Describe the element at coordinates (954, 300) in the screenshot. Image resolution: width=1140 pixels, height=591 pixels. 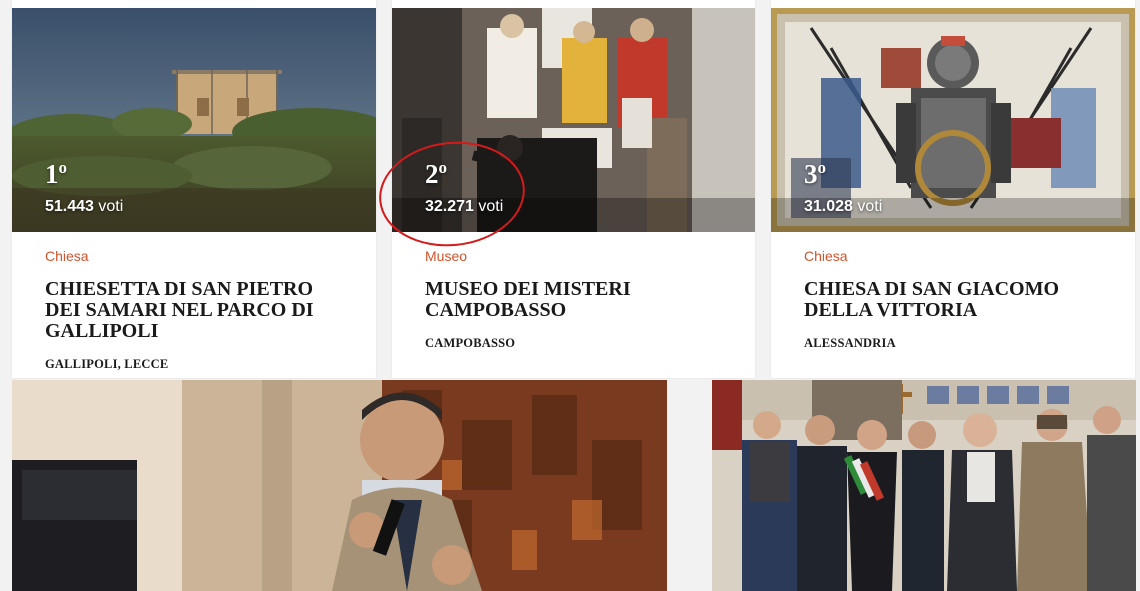
I see `card-title: Chiesa di San Giacomo della Vittoria` at that location.